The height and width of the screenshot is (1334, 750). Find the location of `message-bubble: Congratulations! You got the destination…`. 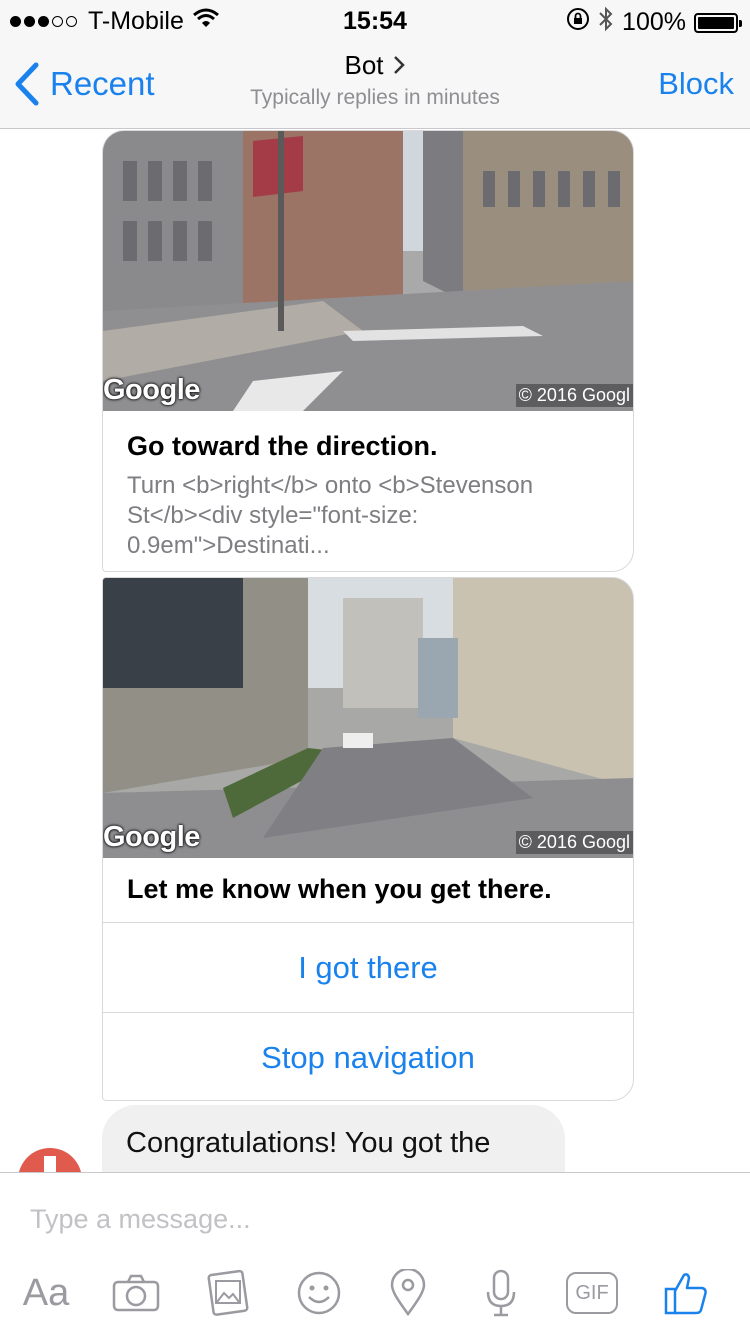

message-bubble: Congratulations! You got the destination… is located at coordinates (333, 1138).